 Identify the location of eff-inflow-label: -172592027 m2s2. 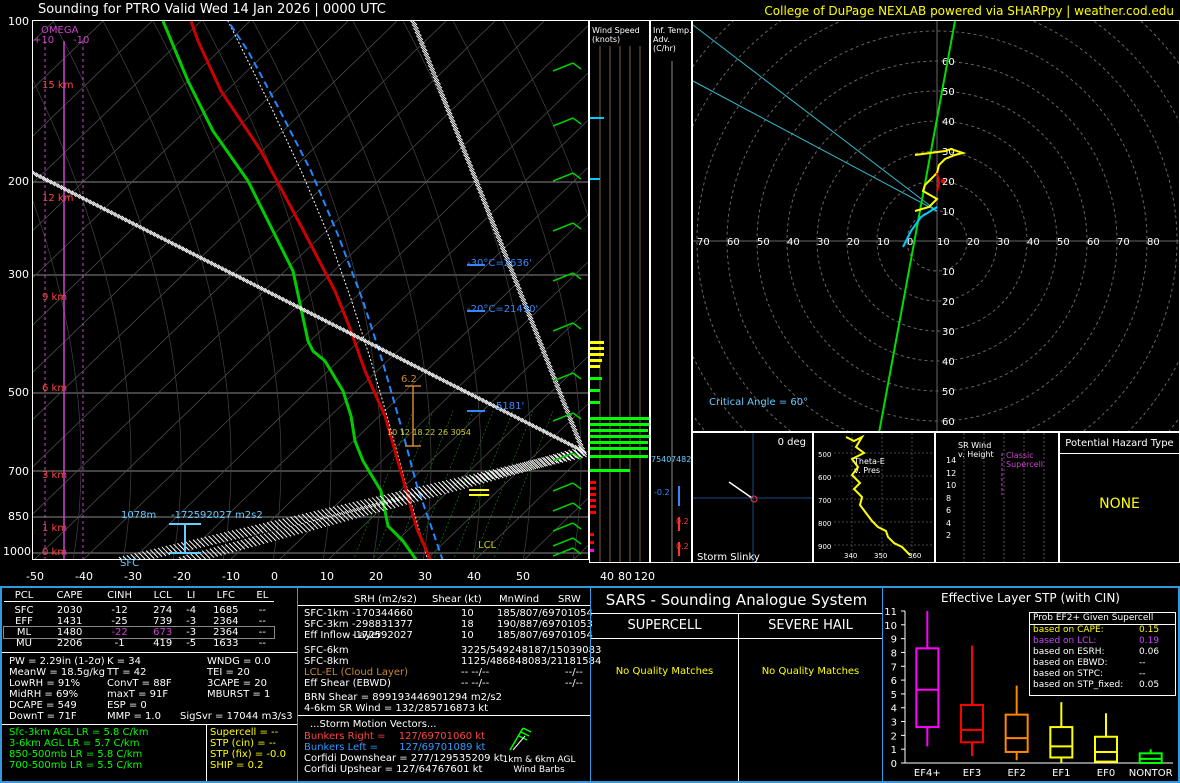
(217, 515).